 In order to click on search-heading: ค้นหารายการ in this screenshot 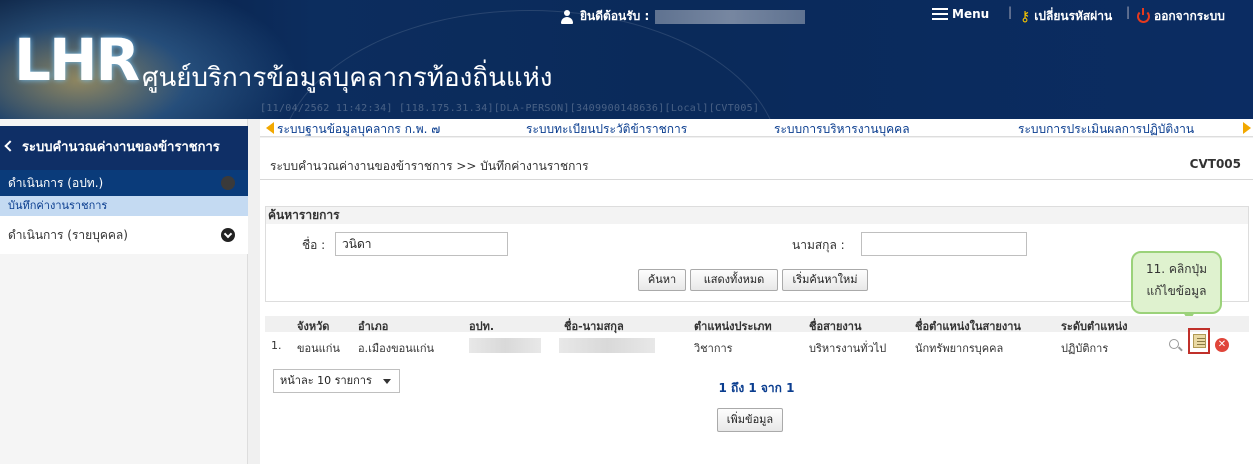, I will do `click(757, 215)`.